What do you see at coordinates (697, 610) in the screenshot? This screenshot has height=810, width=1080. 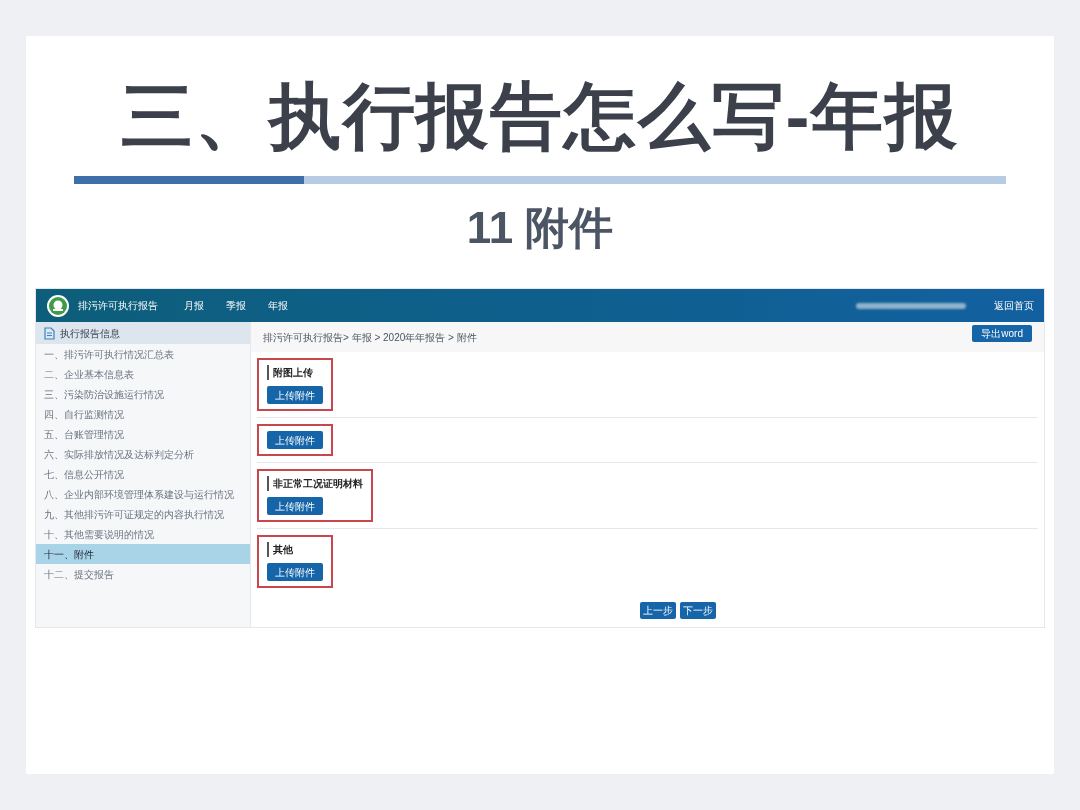 I see `next-button: 下一步` at bounding box center [697, 610].